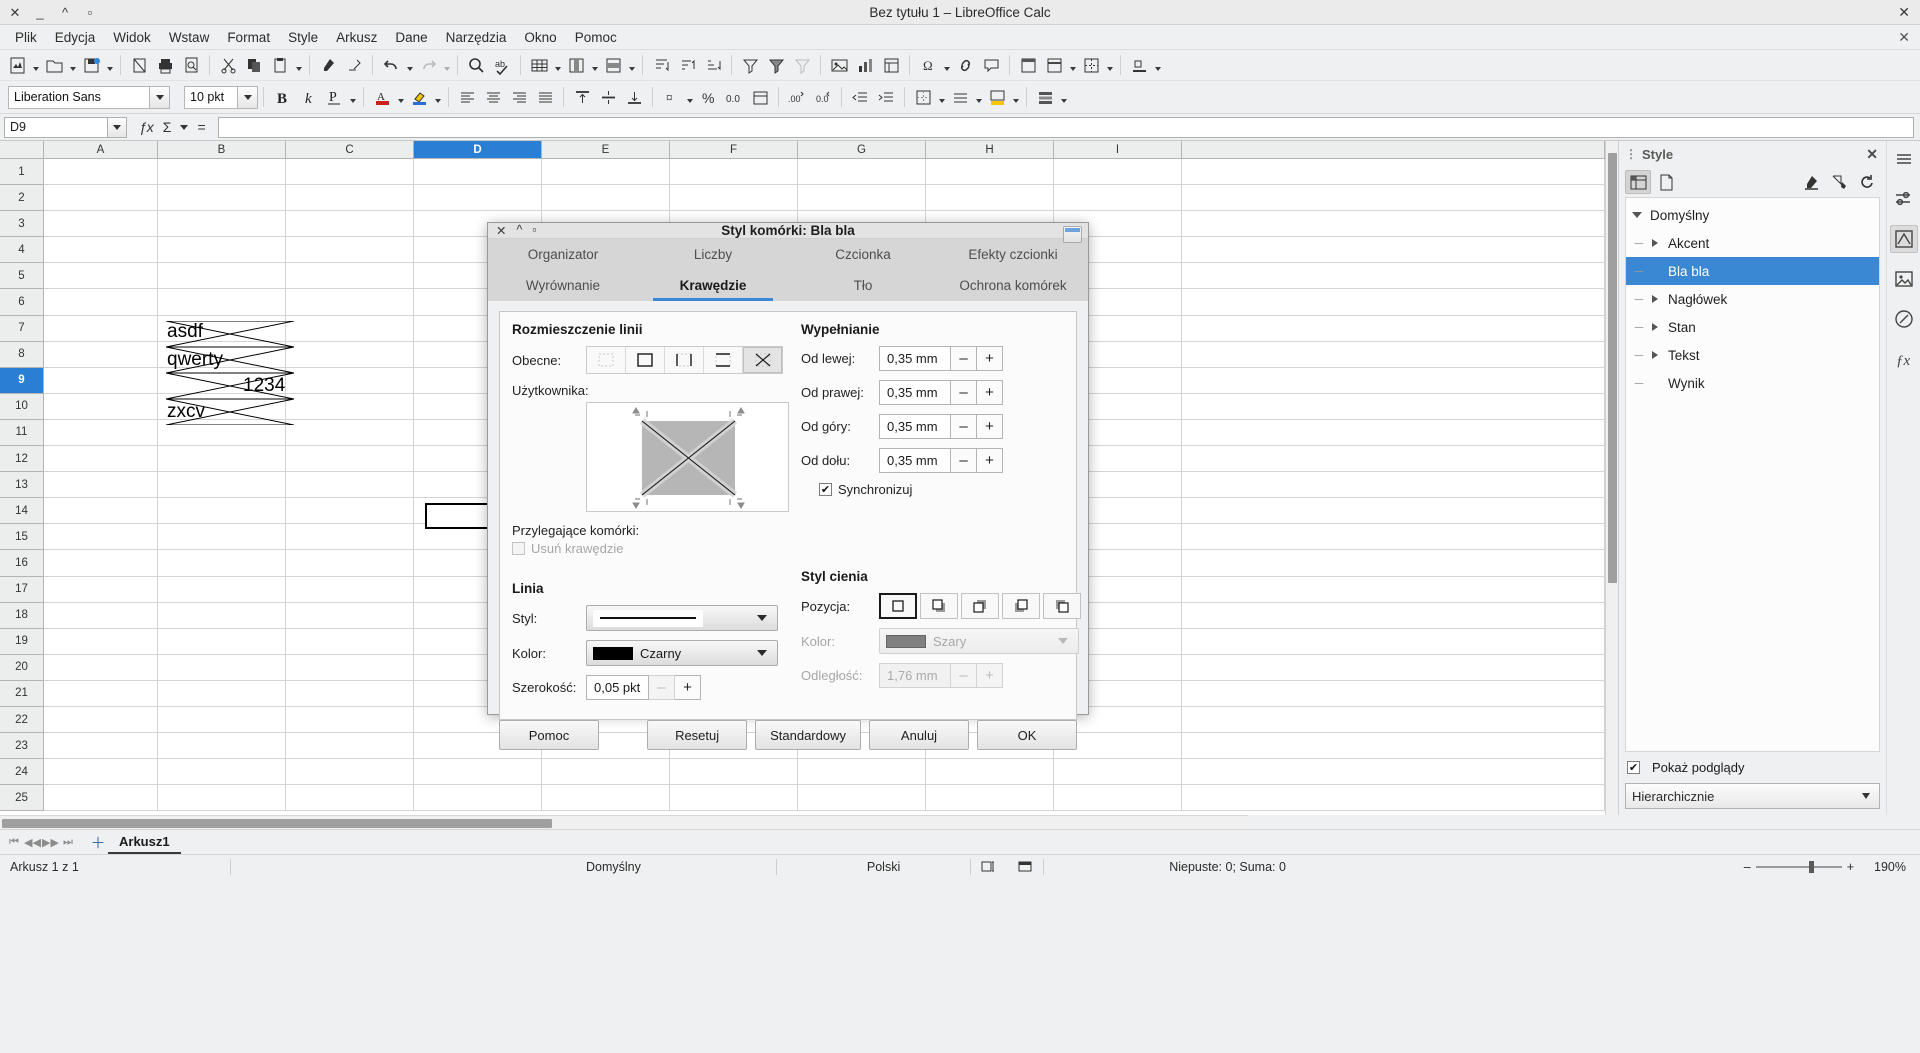 This screenshot has width=1920, height=1053. What do you see at coordinates (1027, 735) in the screenshot?
I see `ok-button: OK` at bounding box center [1027, 735].